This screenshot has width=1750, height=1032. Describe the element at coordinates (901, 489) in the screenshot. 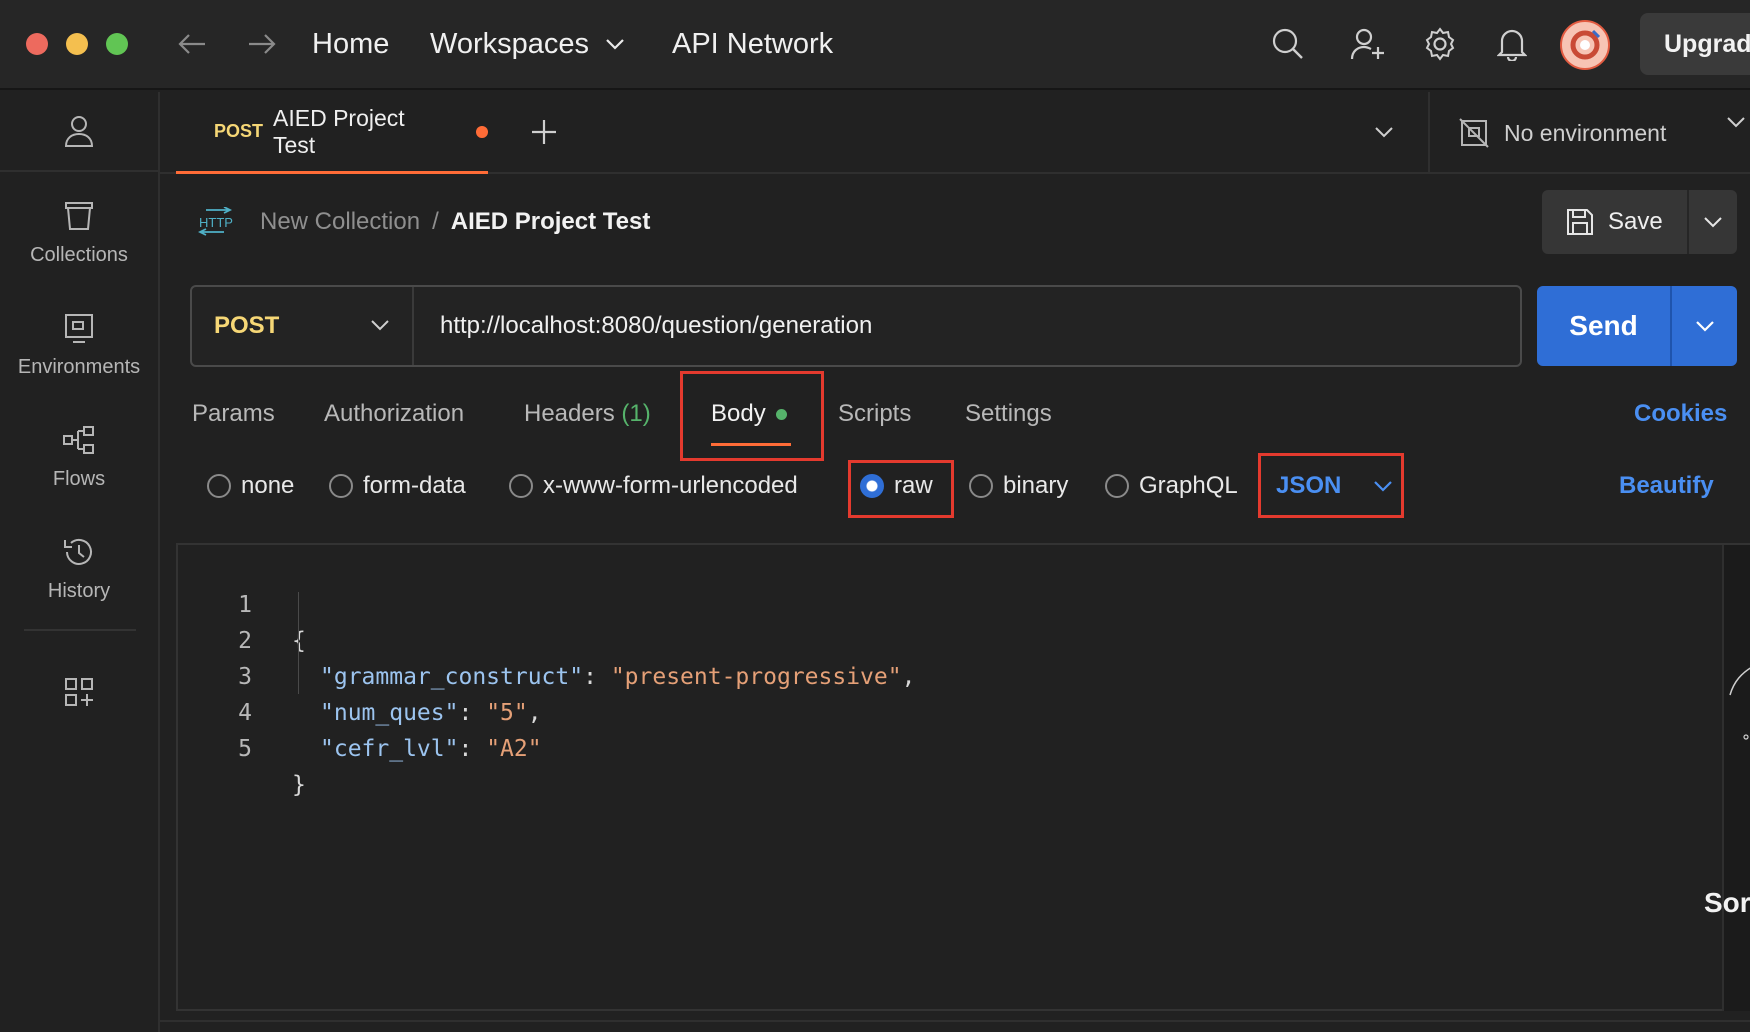

I see `highlight-box-raw` at that location.